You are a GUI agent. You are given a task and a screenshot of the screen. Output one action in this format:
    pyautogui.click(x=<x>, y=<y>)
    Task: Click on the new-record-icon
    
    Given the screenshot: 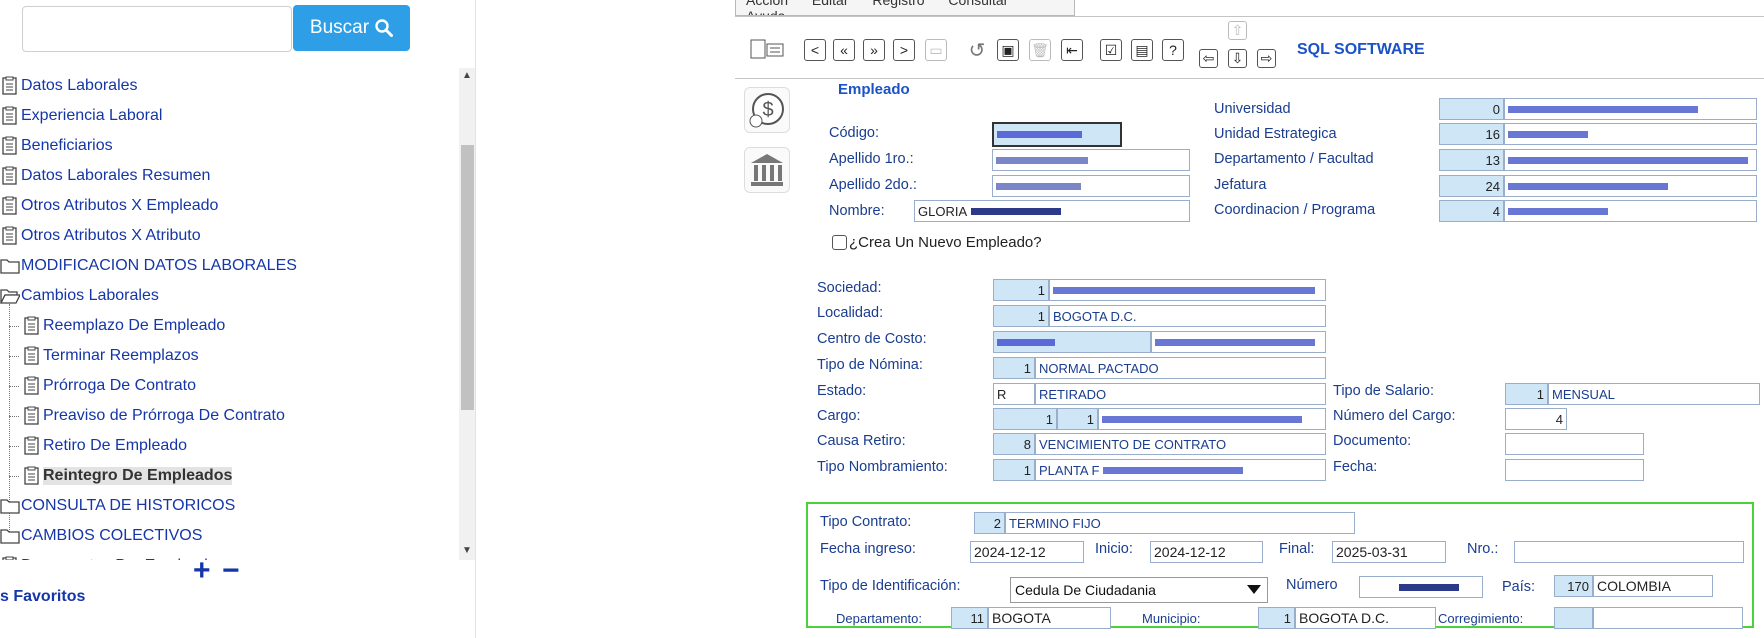 What is the action you would take?
    pyautogui.click(x=768, y=49)
    